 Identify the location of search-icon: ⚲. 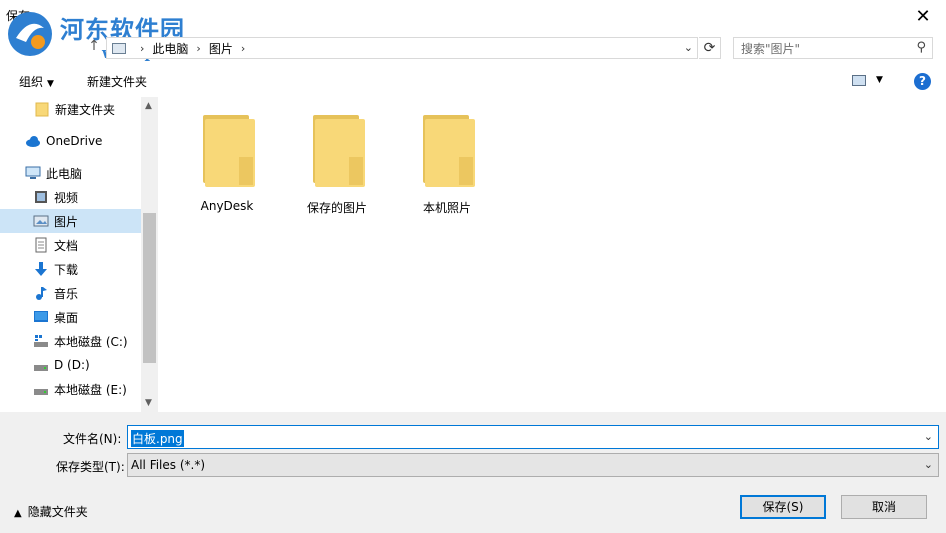
(921, 47).